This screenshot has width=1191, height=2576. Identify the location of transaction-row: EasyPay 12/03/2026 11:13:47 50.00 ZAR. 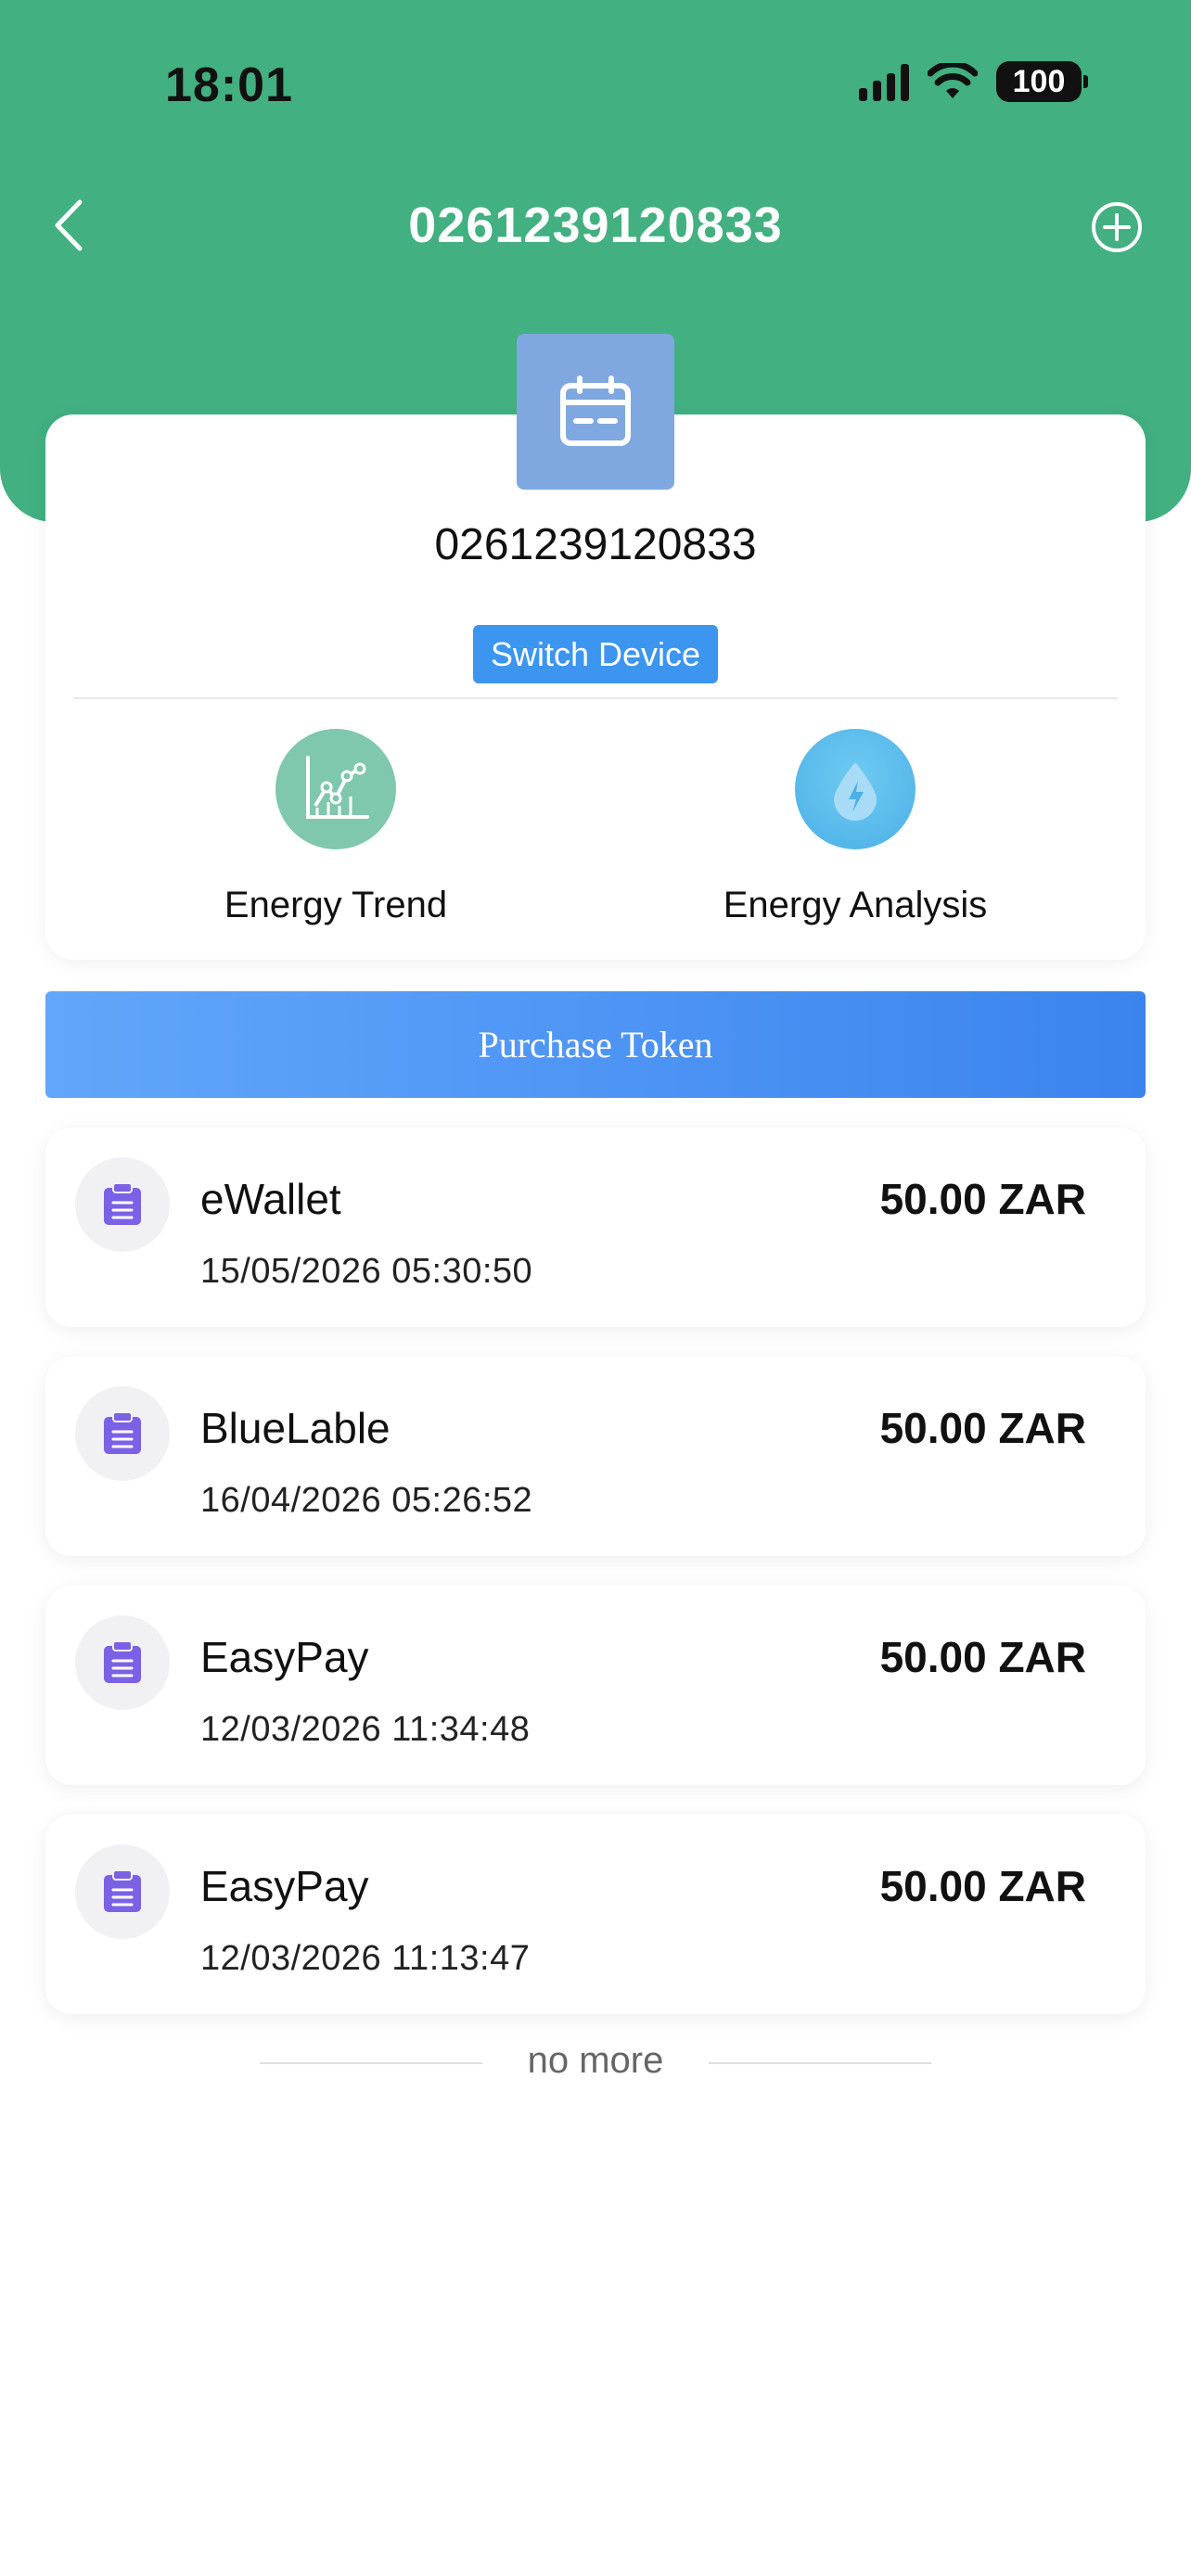
(595, 1914).